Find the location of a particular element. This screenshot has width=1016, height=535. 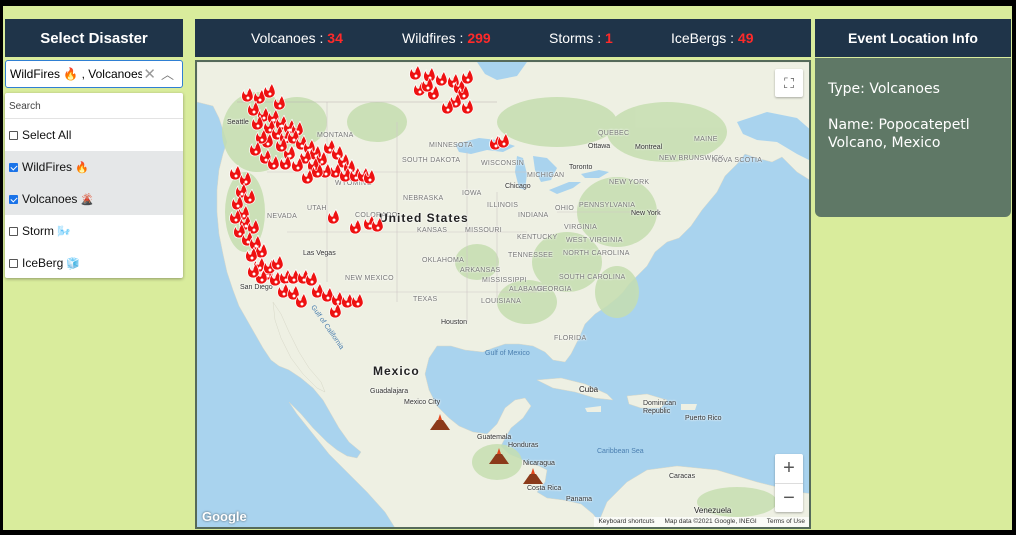

stat-icebergs: IceBergs : 49 is located at coordinates (712, 38).